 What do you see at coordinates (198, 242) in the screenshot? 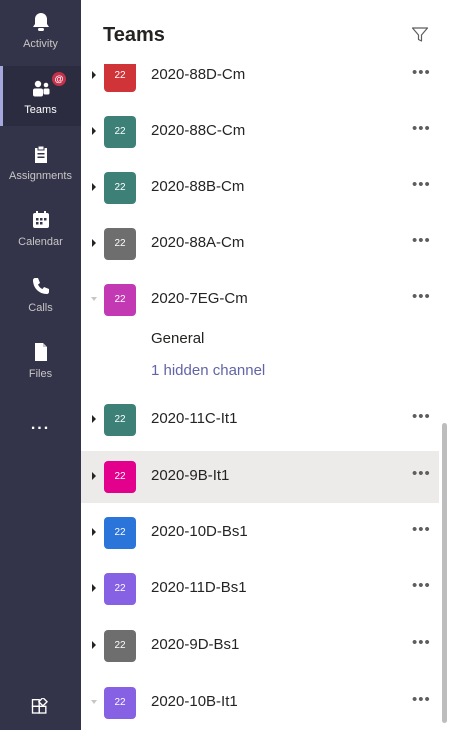
I see `team-name: 2020-88A-Cm` at bounding box center [198, 242].